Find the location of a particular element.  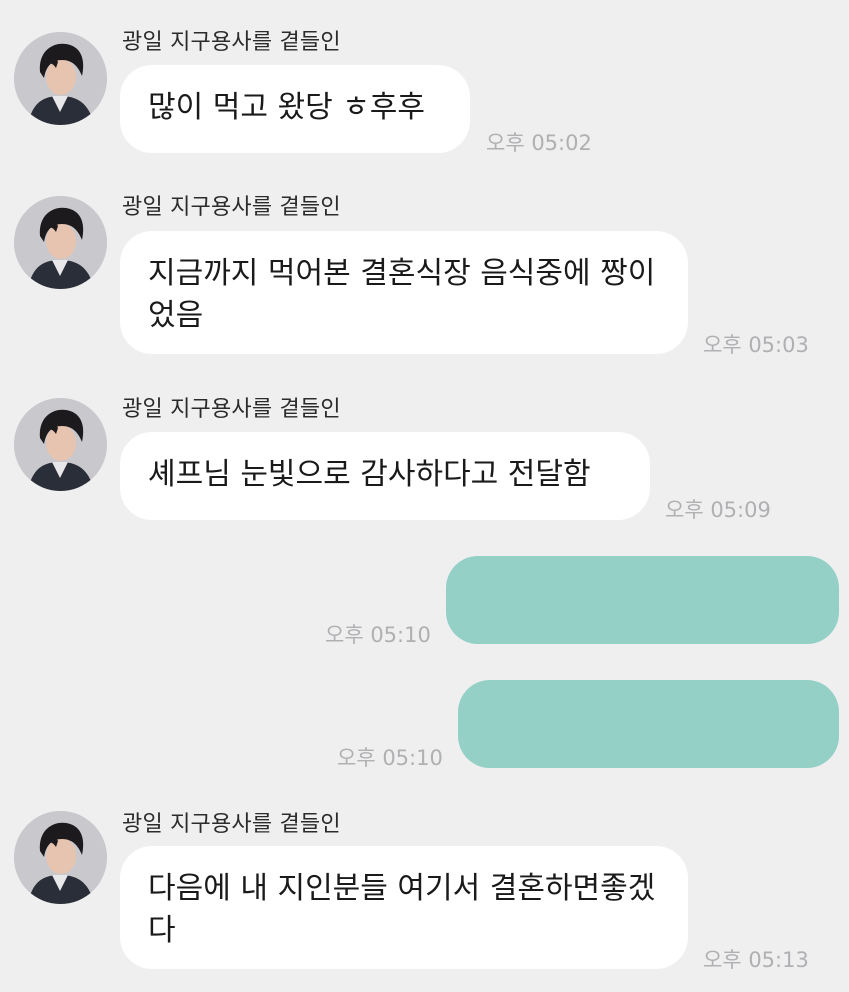

message-text: 다음에 내 지인분들 여기서 결혼하면좋겠다 is located at coordinates (402, 909).